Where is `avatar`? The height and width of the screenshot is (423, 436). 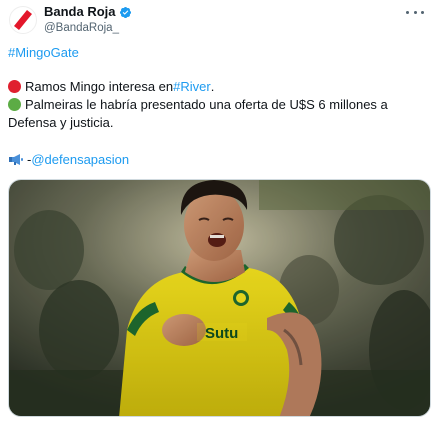
avatar is located at coordinates (23, 20).